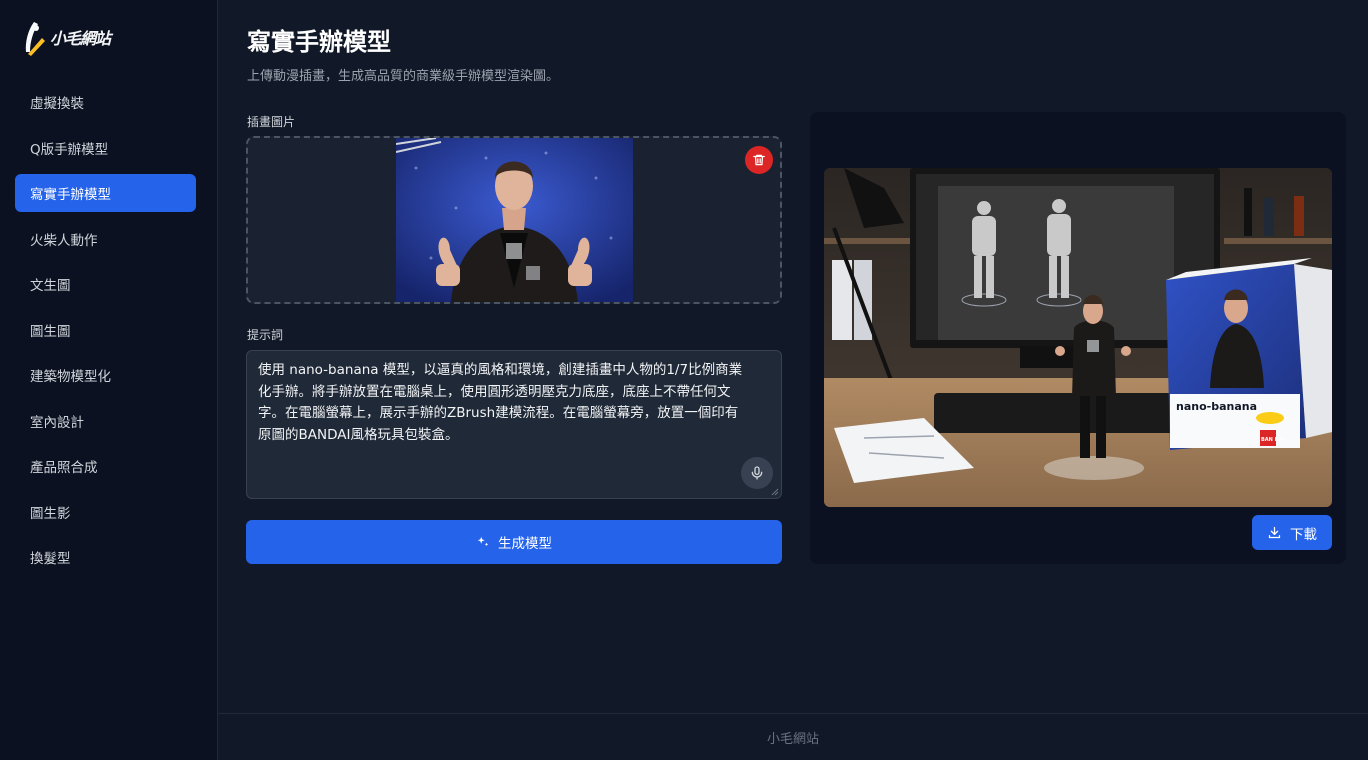 The image size is (1368, 760). Describe the element at coordinates (50, 331) in the screenshot. I see `sidebar-item-label: 圖生圖` at that location.